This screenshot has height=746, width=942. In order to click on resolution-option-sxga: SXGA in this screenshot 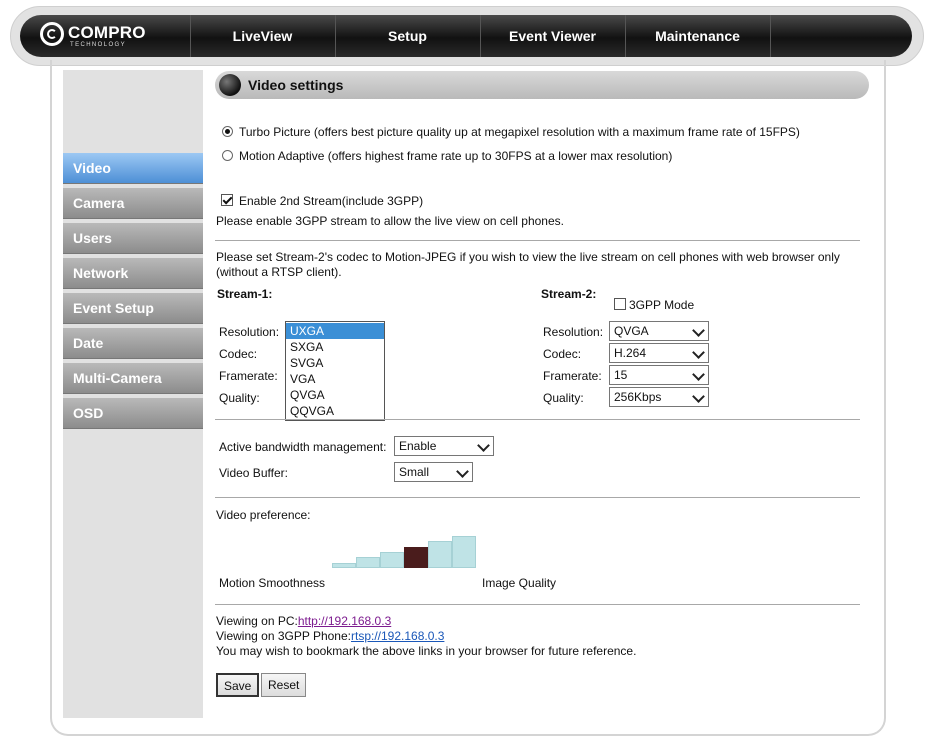, I will do `click(335, 347)`.